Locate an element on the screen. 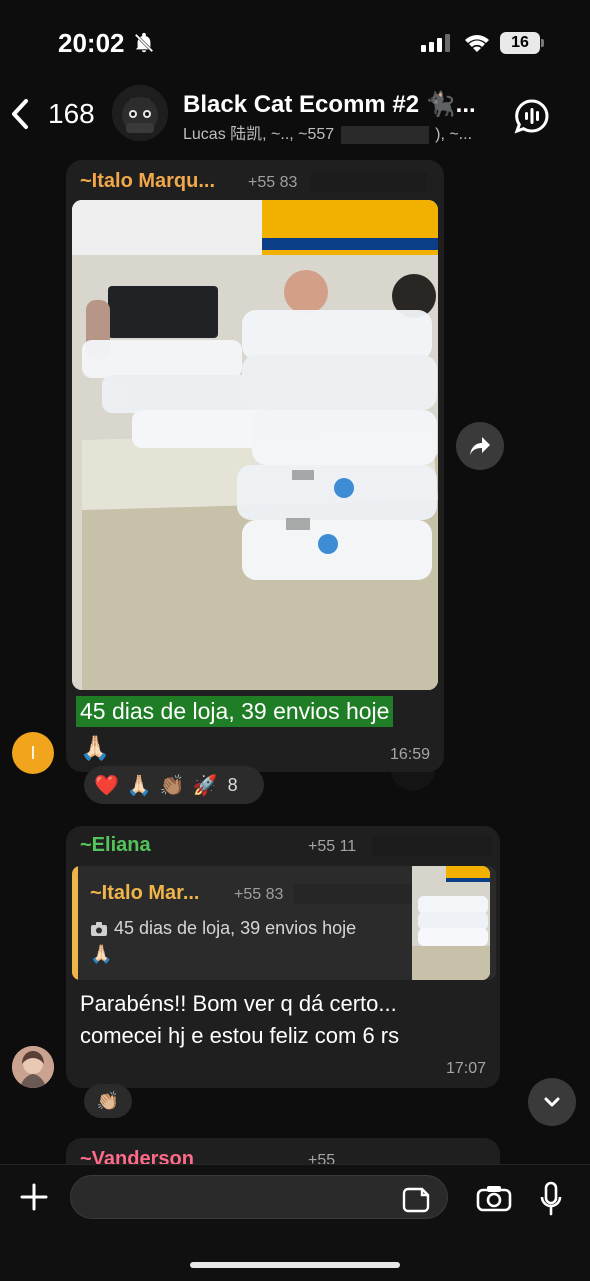 Image resolution: width=590 pixels, height=1281 pixels. reaction-emoji: ❤️ is located at coordinates (106, 785).